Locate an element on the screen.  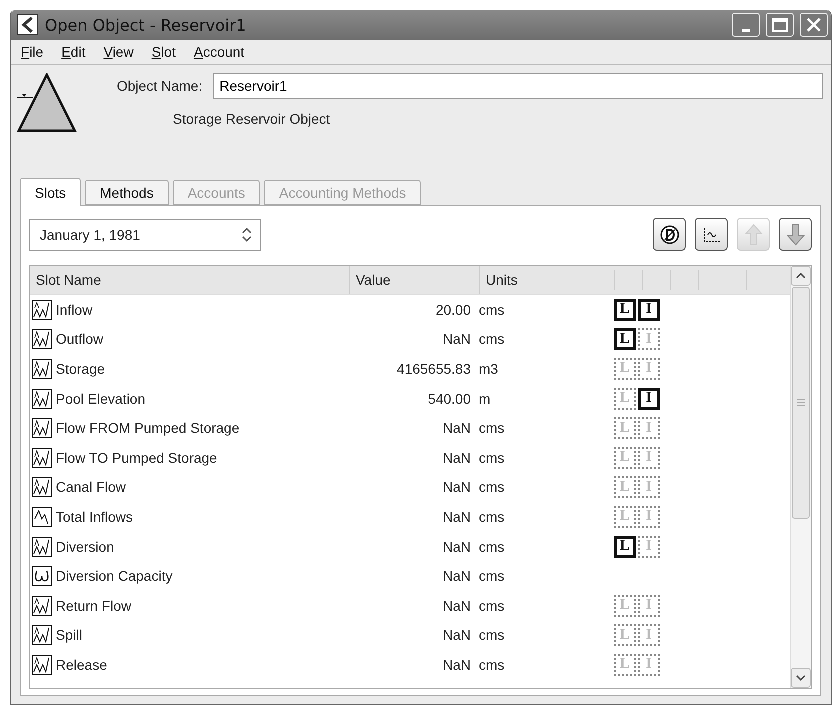
slot-name: Pool Elevation is located at coordinates (104, 398).